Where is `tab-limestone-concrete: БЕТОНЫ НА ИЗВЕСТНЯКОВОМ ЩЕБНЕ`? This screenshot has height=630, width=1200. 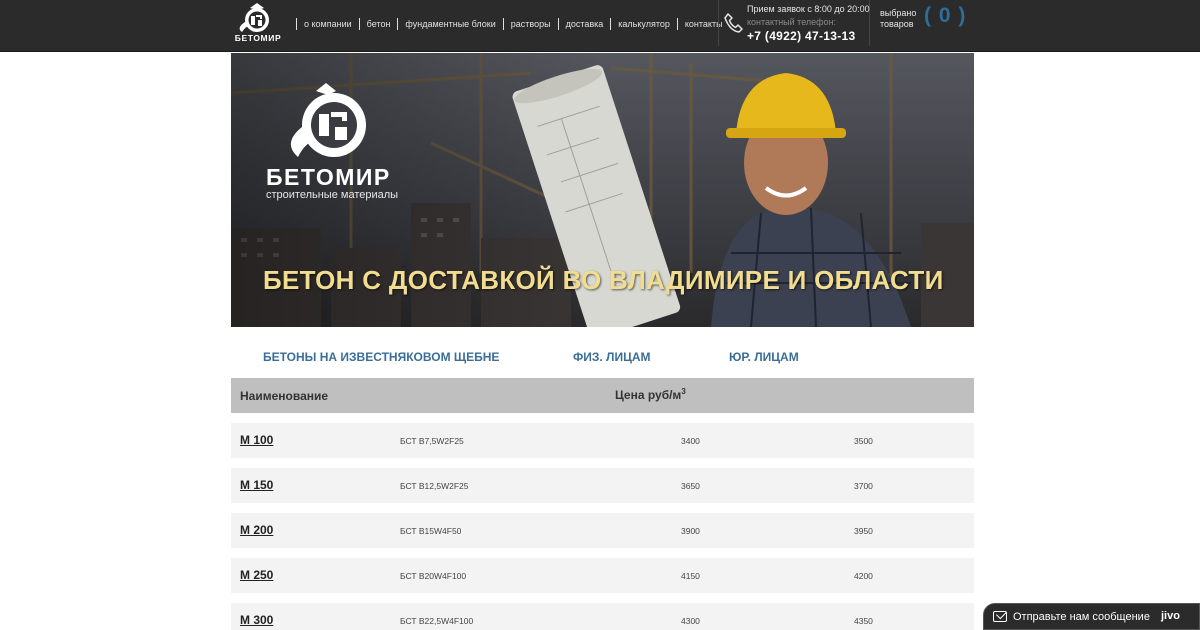
tab-limestone-concrete: БЕТОНЫ НА ИЗВЕСТНЯКОВОМ ЩЕБНЕ is located at coordinates (381, 357).